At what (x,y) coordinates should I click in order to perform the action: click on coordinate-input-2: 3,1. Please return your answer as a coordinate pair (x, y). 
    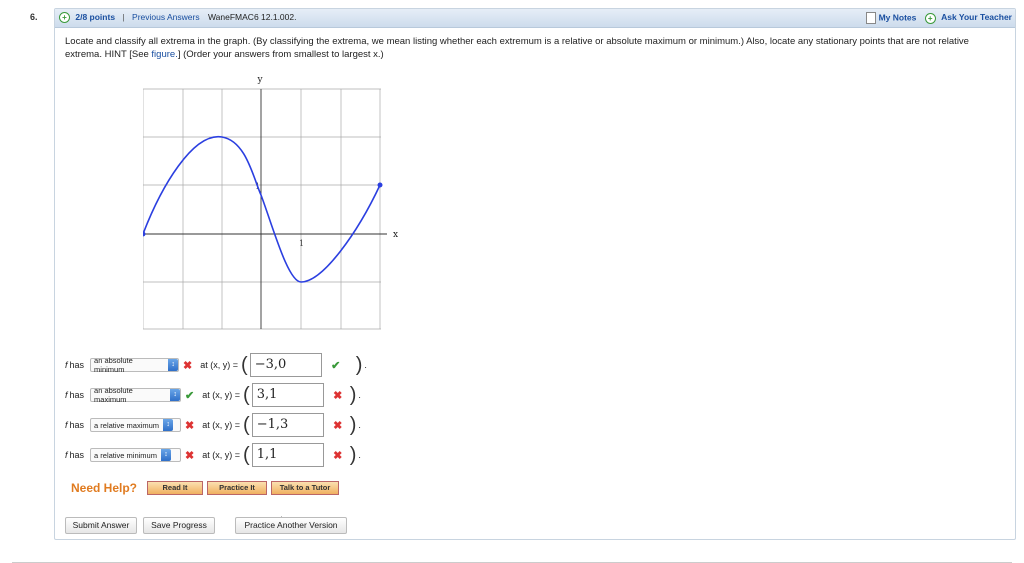
    Looking at the image, I should click on (287, 395).